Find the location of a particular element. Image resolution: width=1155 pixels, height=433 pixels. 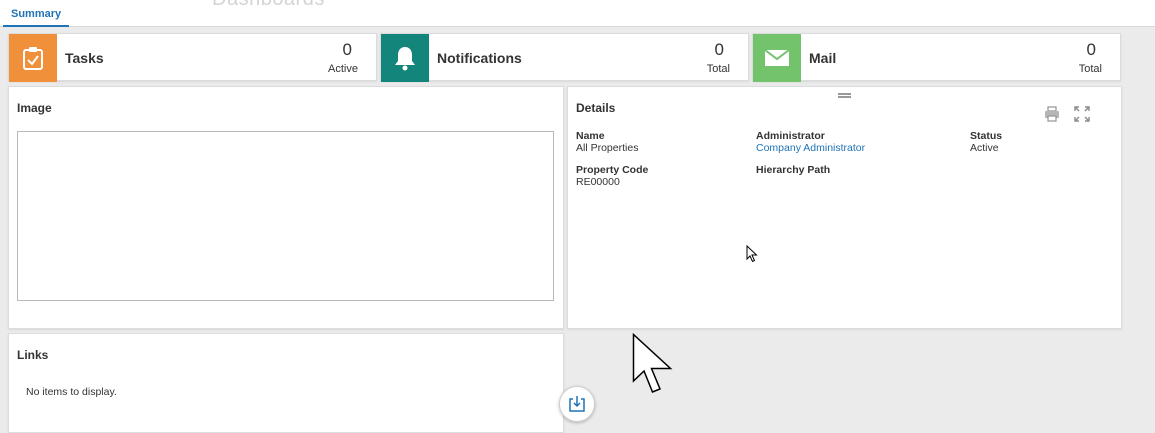

mouse-cursor-icon is located at coordinates (752, 256).